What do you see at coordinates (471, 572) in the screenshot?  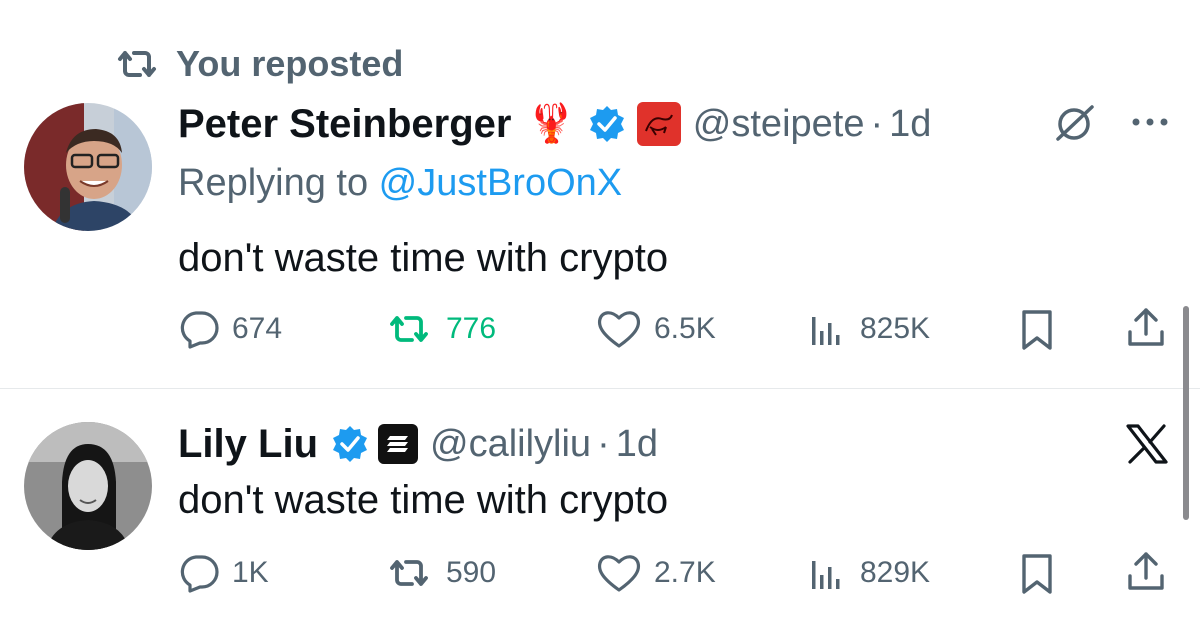 I see `repost-count: 590` at bounding box center [471, 572].